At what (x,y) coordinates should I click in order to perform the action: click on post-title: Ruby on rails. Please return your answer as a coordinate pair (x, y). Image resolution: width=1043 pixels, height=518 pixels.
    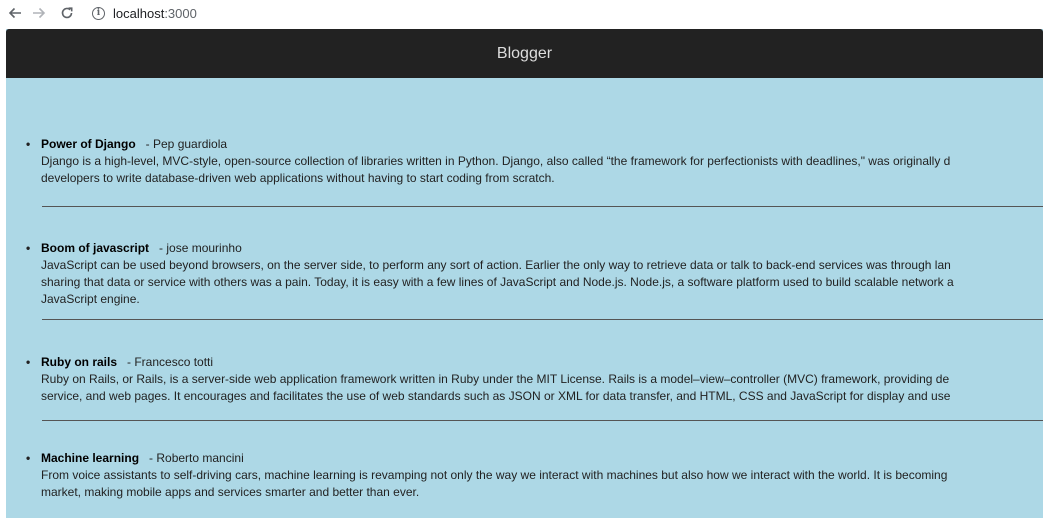
    Looking at the image, I should click on (79, 362).